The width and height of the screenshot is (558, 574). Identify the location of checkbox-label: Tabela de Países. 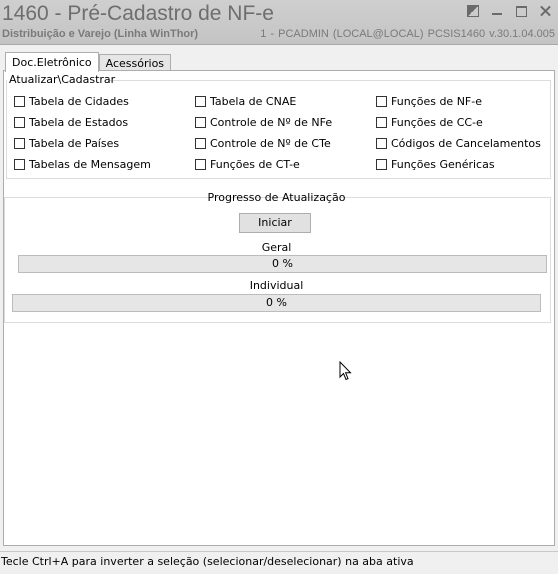
(74, 143).